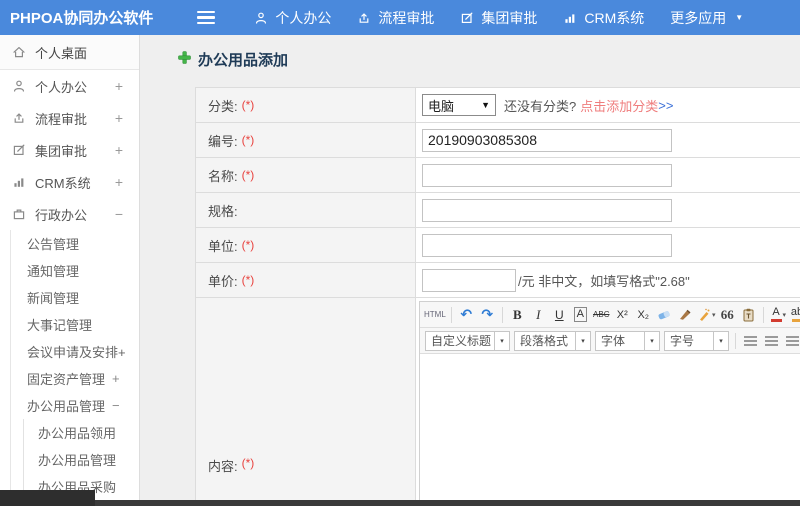  What do you see at coordinates (467, 340) in the screenshot?
I see `custom-title-combo: 自定义标题 ▾` at bounding box center [467, 340].